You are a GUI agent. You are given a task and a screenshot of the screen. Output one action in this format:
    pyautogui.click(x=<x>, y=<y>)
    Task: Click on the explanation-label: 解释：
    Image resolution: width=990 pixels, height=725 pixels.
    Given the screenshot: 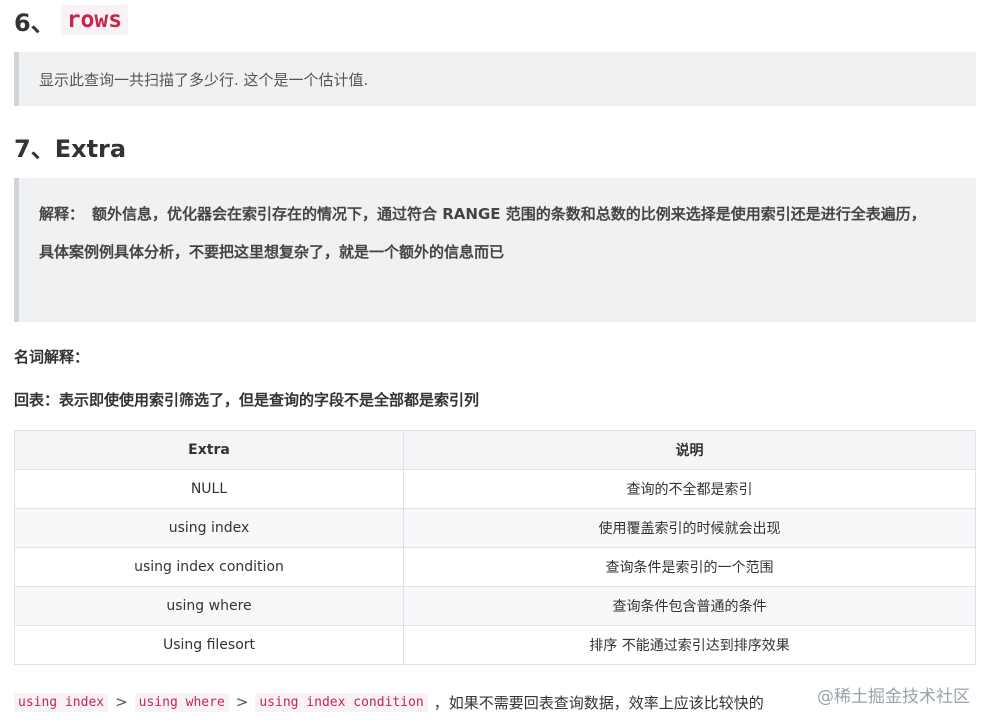 What is the action you would take?
    pyautogui.click(x=62, y=214)
    